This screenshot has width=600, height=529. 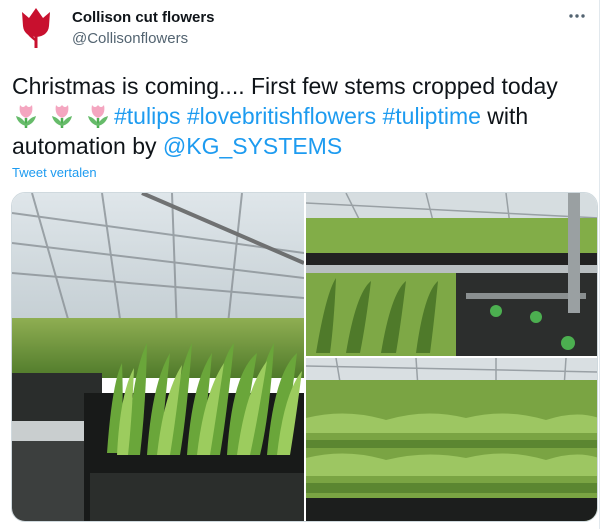 I want to click on user-handle: @Collisonflowers, so click(x=130, y=38).